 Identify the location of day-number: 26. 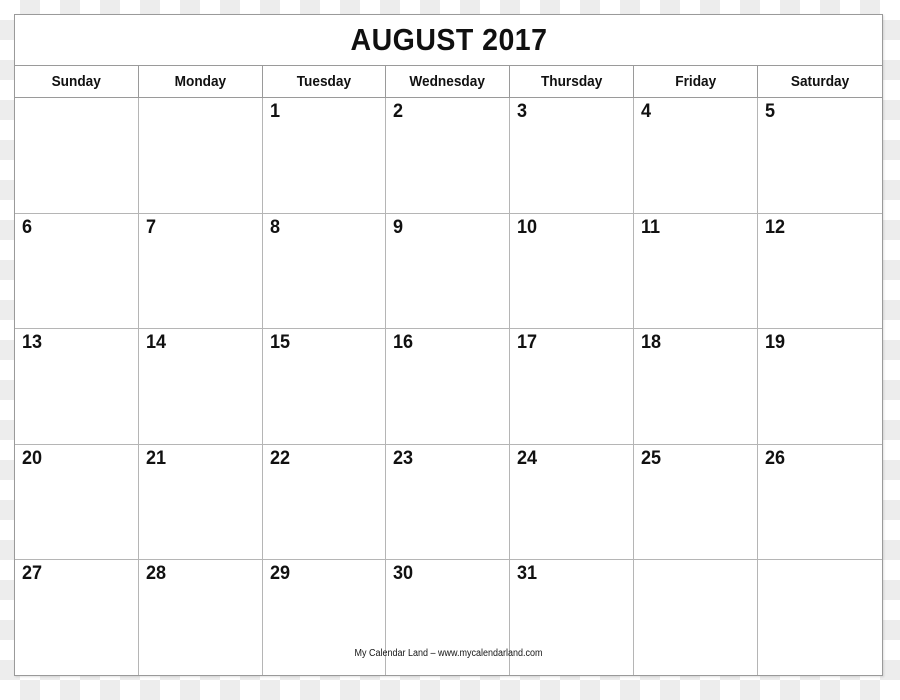
(775, 458).